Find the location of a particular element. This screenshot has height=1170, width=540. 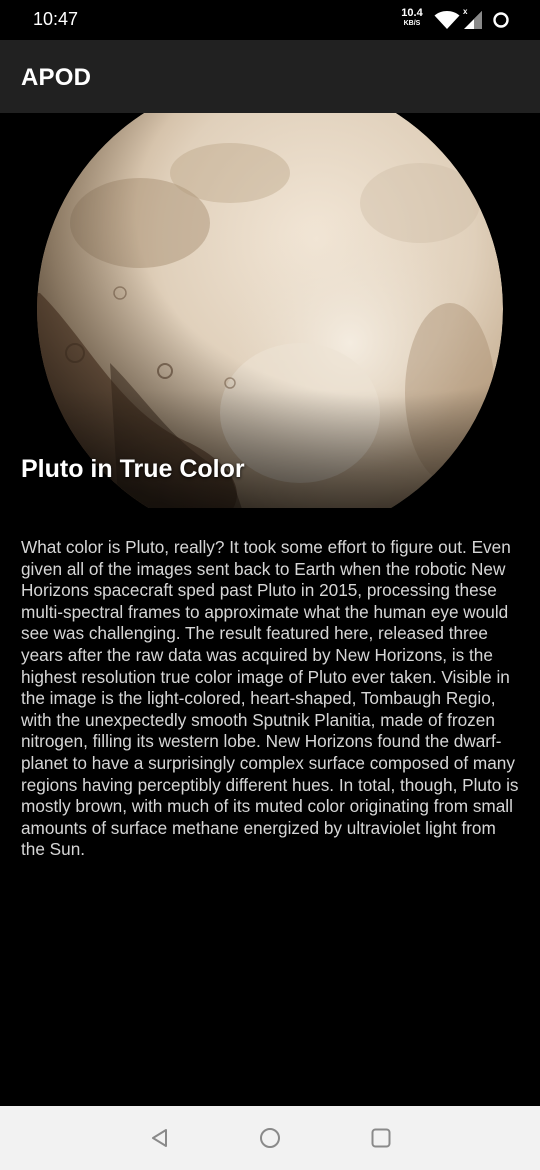

network-speed-value: 10.4 is located at coordinates (412, 13).